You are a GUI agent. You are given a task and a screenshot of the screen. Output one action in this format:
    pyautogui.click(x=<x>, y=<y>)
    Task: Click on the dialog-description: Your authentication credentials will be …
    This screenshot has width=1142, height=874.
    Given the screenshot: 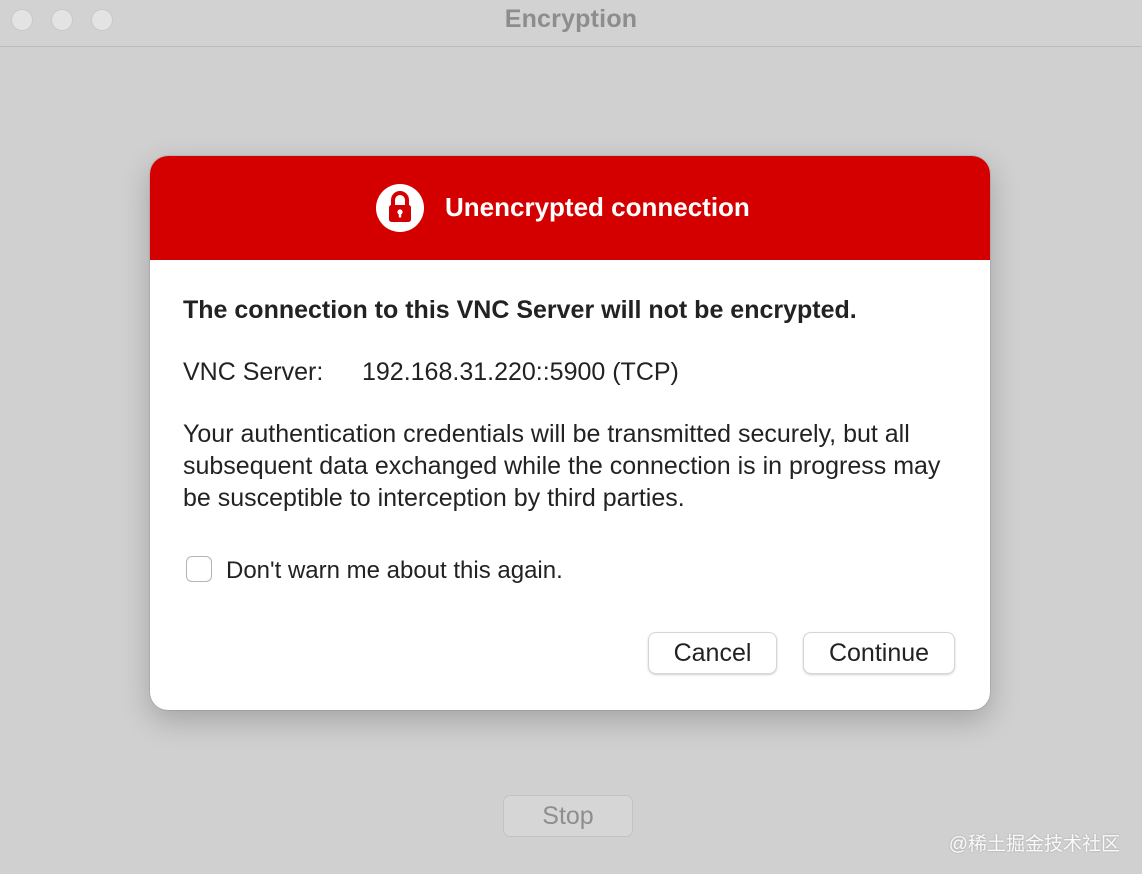 What is the action you would take?
    pyautogui.click(x=562, y=466)
    